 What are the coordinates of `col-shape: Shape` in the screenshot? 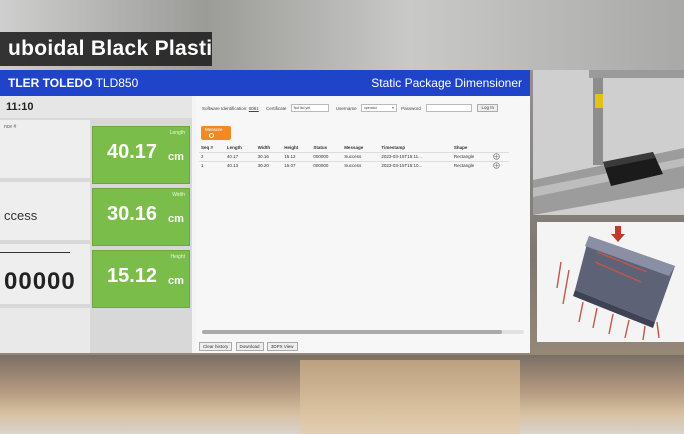 It's located at (460, 148).